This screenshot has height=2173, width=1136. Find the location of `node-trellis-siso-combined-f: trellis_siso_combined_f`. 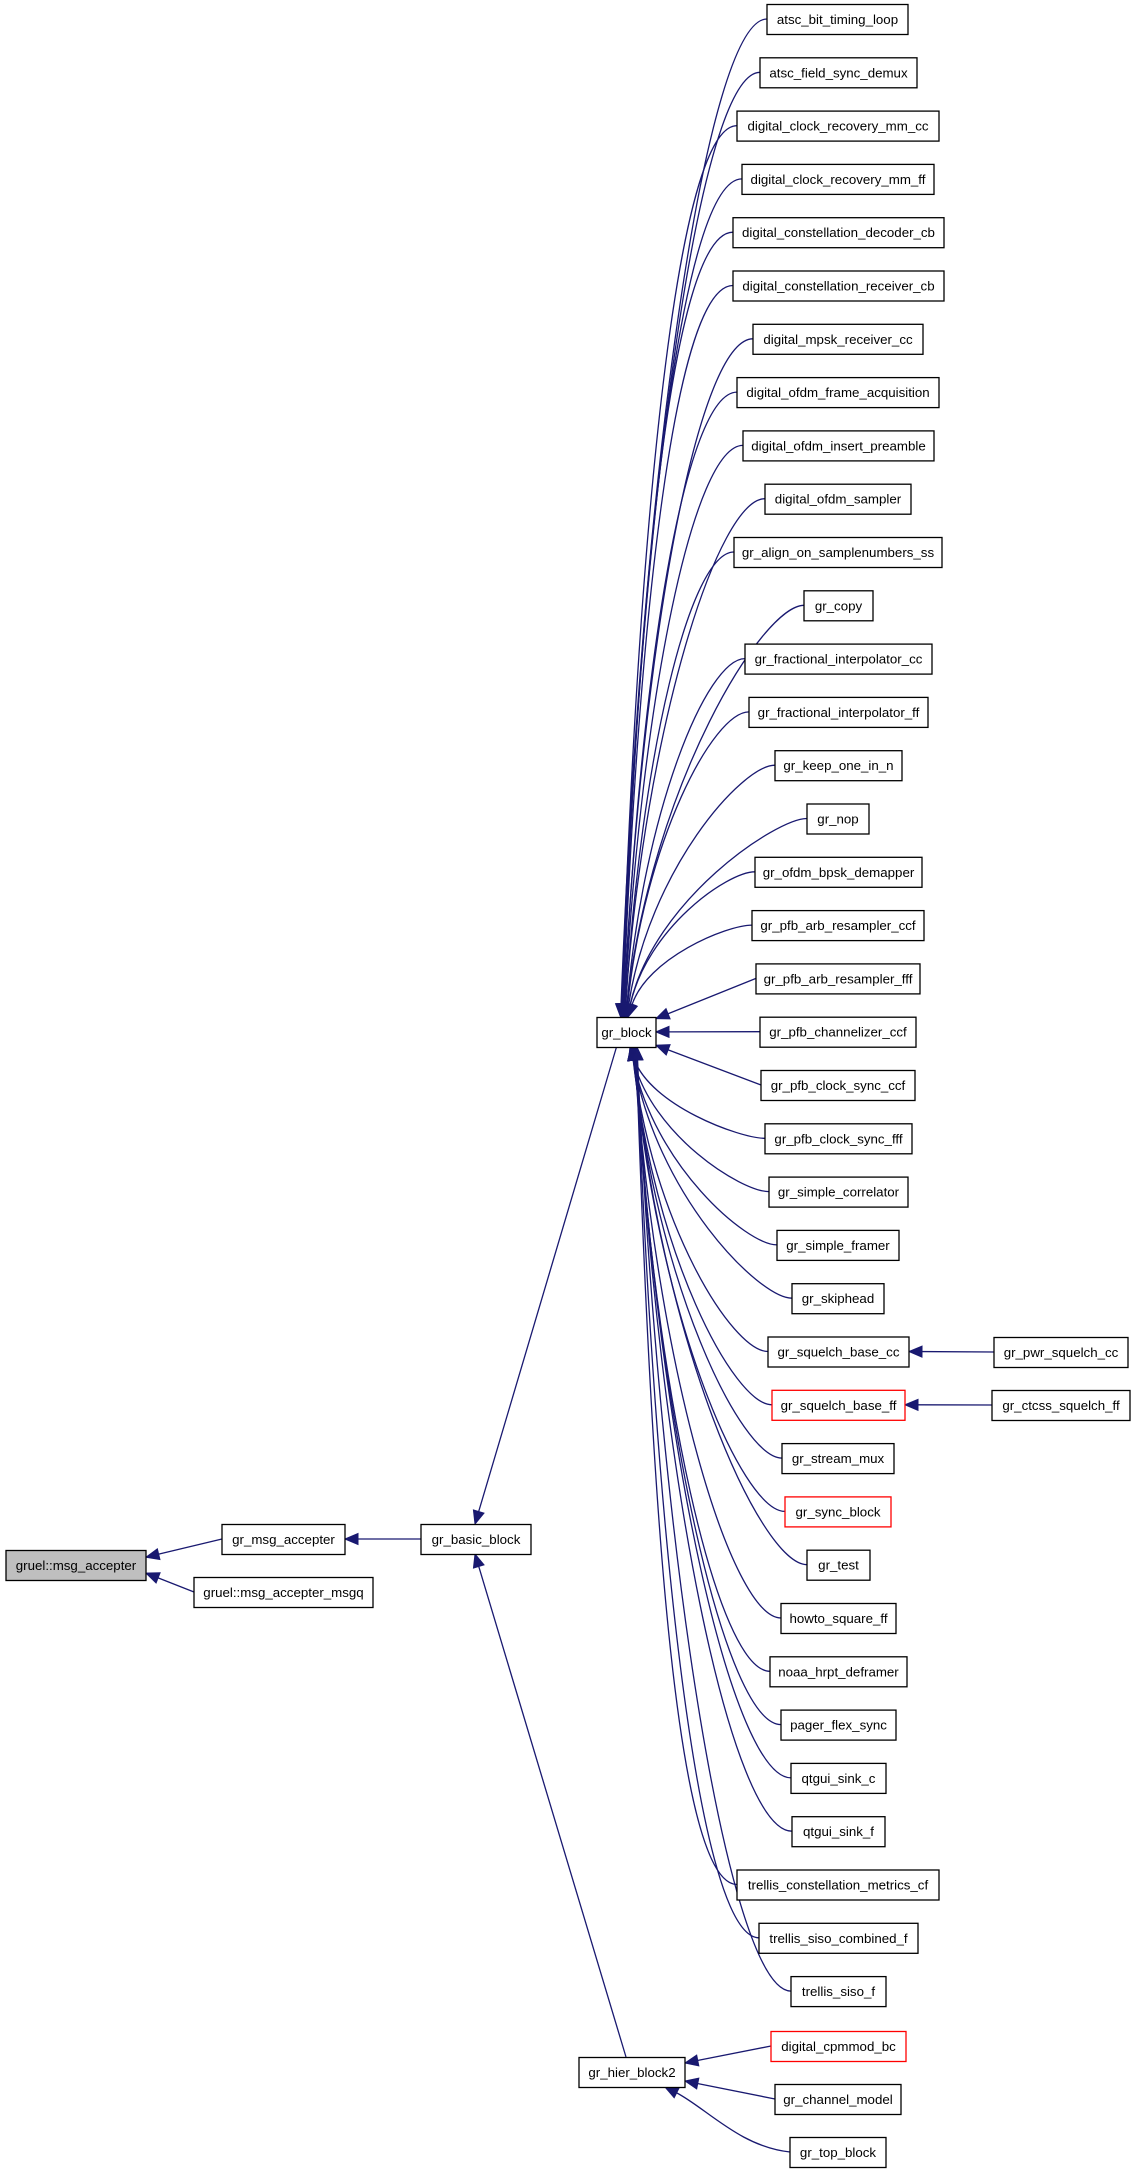

node-trellis-siso-combined-f: trellis_siso_combined_f is located at coordinates (838, 1938).